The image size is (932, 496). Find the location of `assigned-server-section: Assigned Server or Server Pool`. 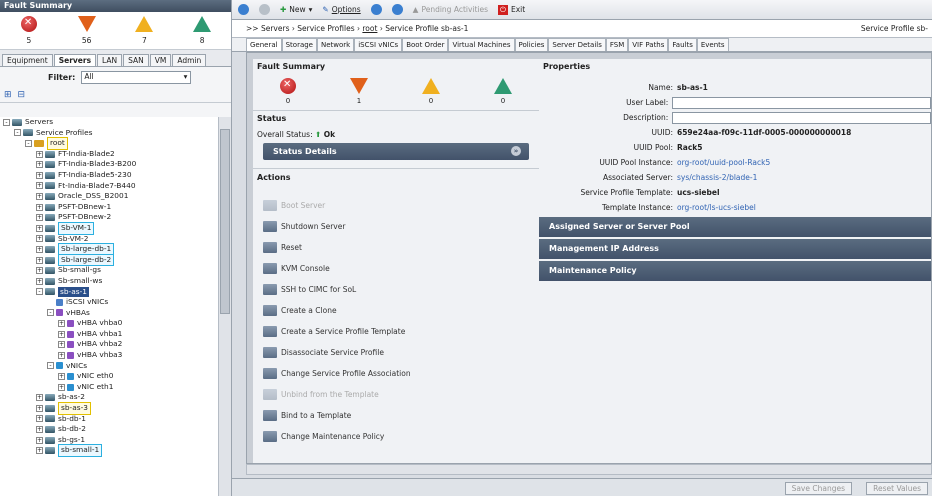

assigned-server-section: Assigned Server or Server Pool is located at coordinates (735, 227).